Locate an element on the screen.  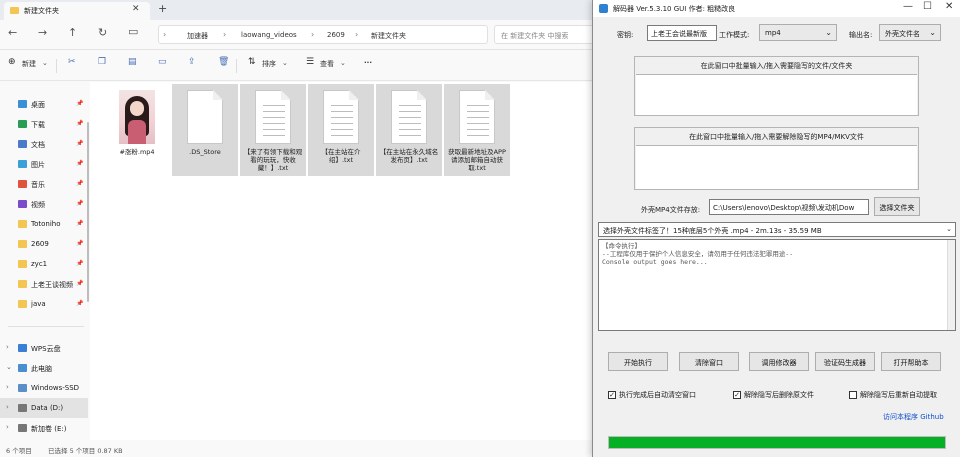
file-item: #涨粉.mp4 is located at coordinates (137, 130).